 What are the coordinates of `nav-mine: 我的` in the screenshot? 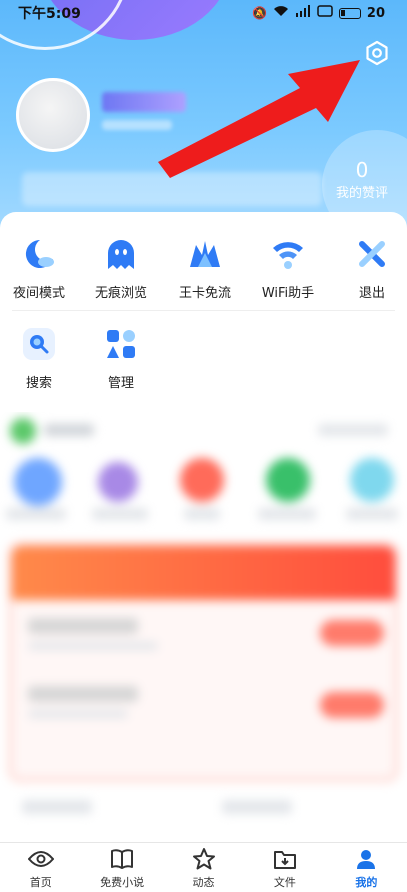 It's located at (366, 867).